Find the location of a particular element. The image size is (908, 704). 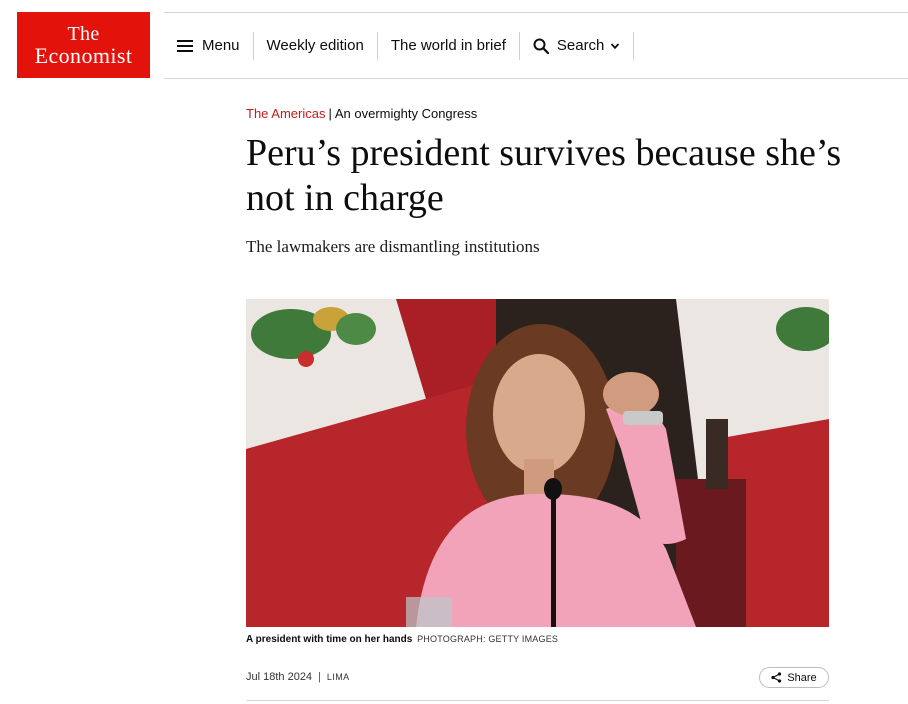

photo-credit: Photograph: Getty Images is located at coordinates (488, 639).